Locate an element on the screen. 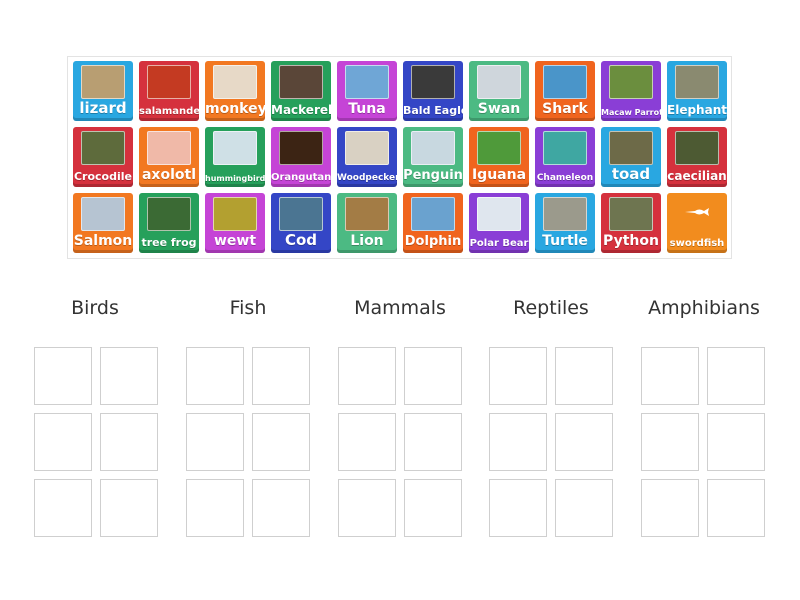 The image size is (800, 600). card-tuna: Tuna is located at coordinates (367, 91).